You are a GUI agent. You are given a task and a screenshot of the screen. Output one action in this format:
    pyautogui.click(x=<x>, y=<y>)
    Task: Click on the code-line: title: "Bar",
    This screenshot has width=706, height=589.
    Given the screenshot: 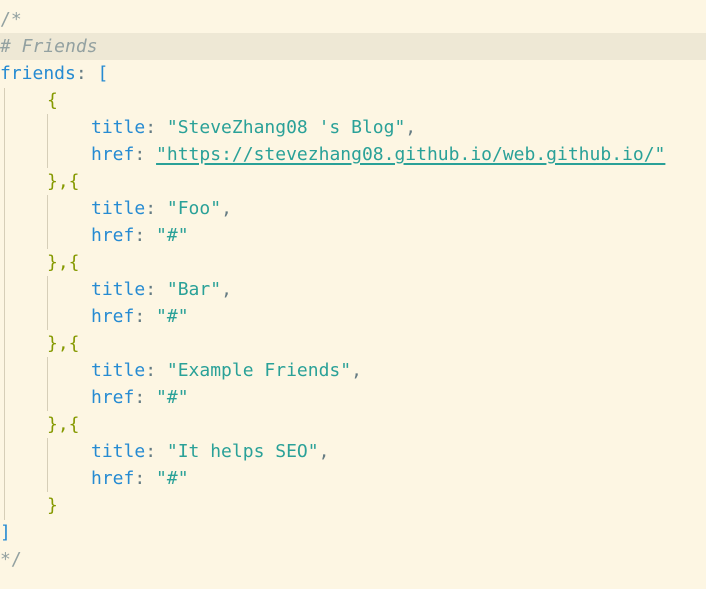 What is the action you would take?
    pyautogui.click(x=353, y=289)
    